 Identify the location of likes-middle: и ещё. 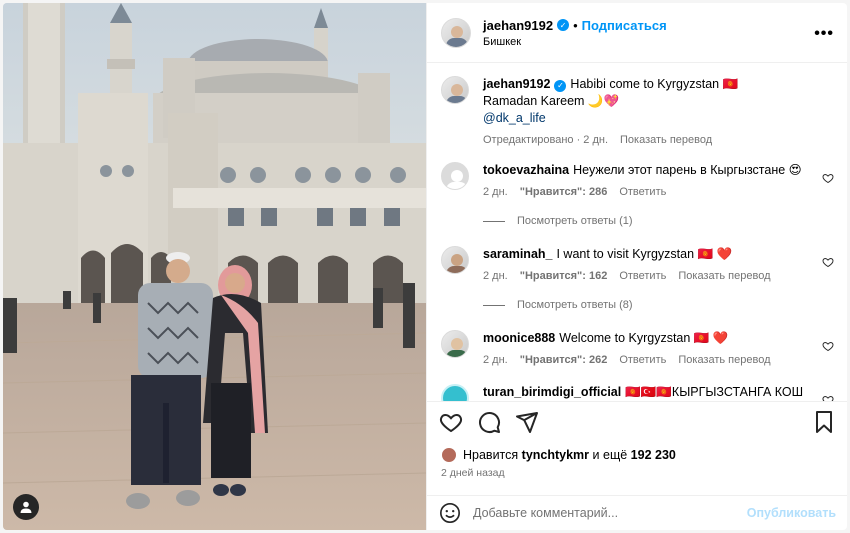
(610, 455).